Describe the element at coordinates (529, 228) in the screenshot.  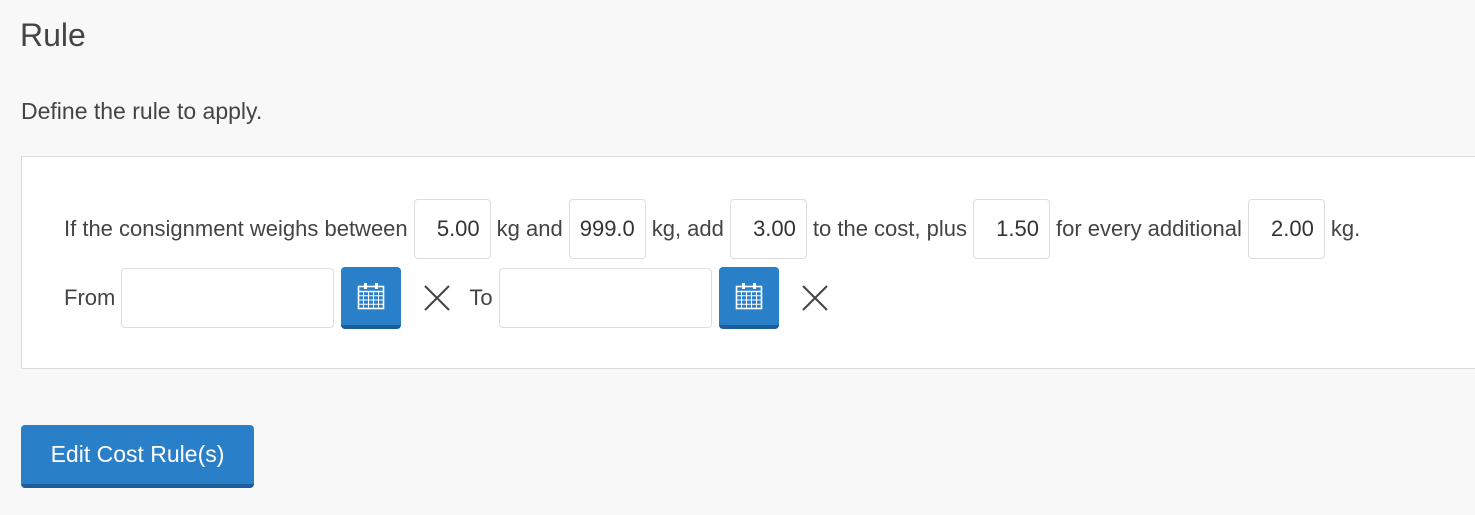
I see `rule-text-kg-and: kg and` at that location.